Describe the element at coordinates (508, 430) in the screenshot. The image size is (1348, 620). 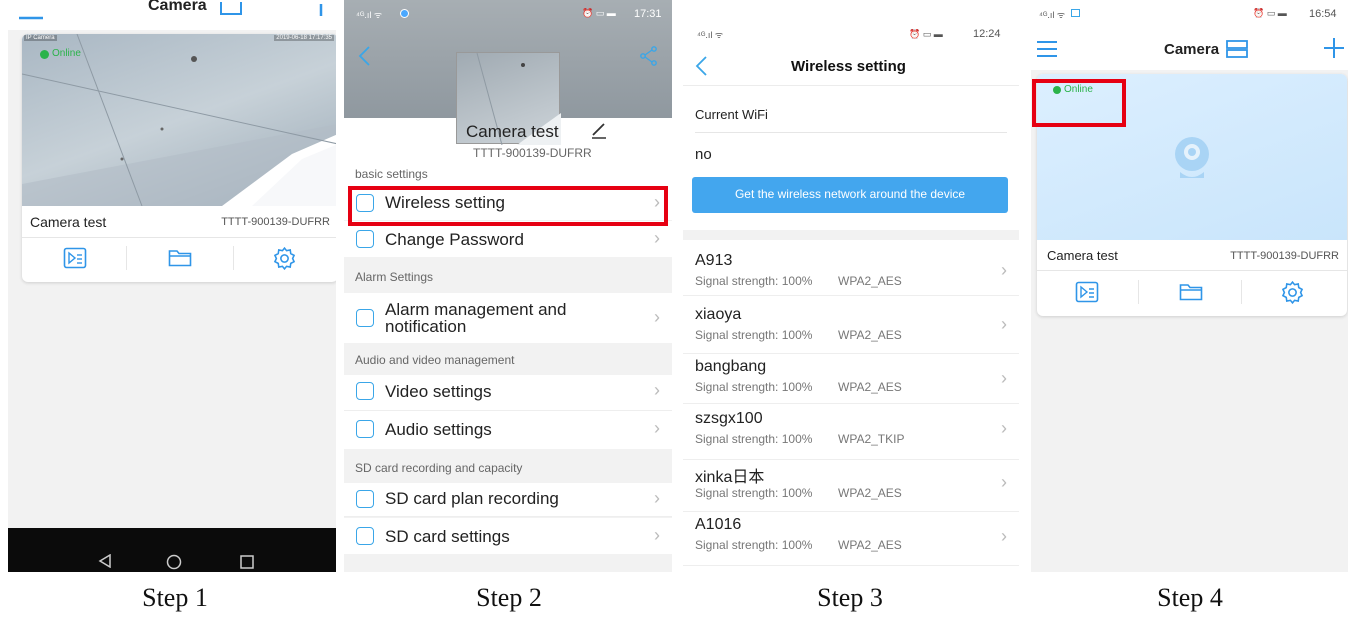
I see `menu-item-audio-settings: Audio settings ›` at that location.